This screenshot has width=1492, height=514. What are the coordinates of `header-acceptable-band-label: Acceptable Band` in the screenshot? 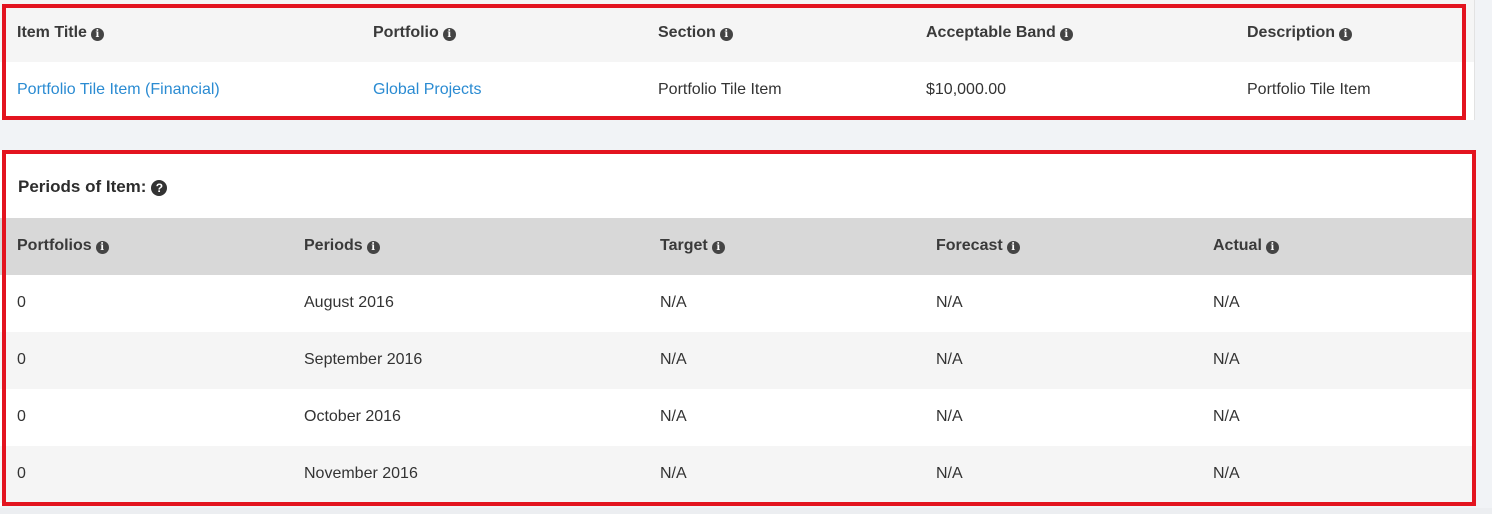 It's located at (991, 32).